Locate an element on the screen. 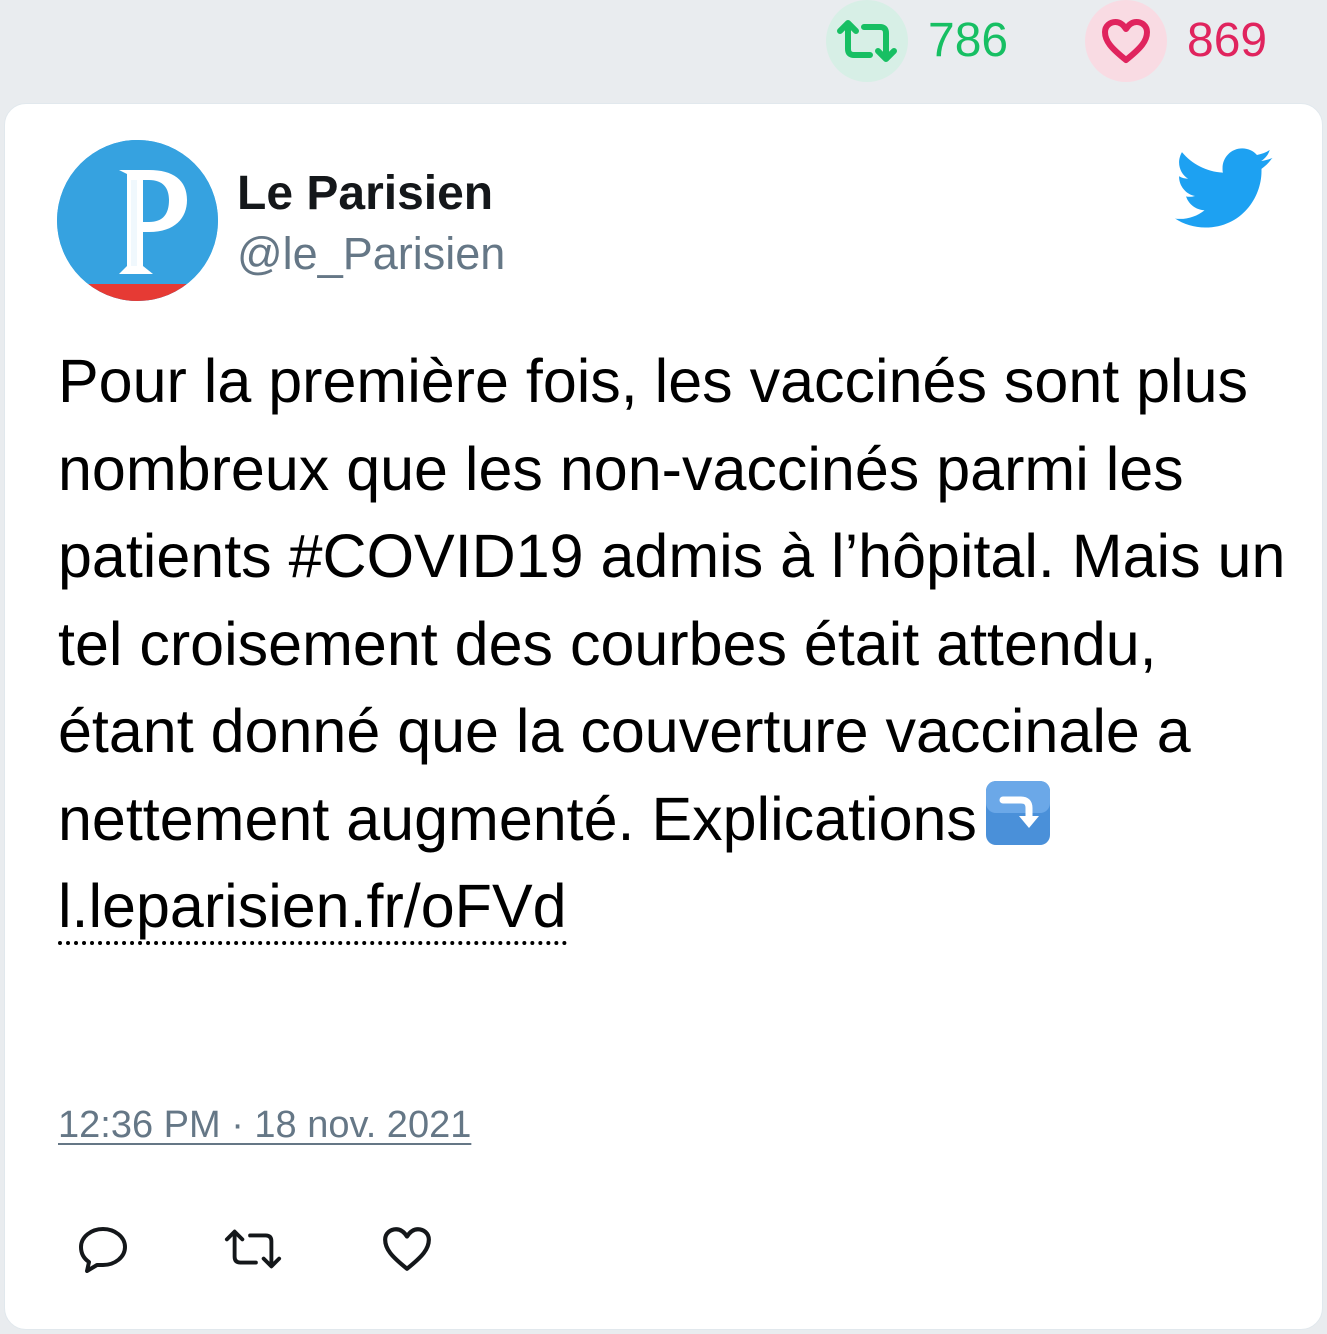 The height and width of the screenshot is (1334, 1327). reply-button is located at coordinates (103, 1249).